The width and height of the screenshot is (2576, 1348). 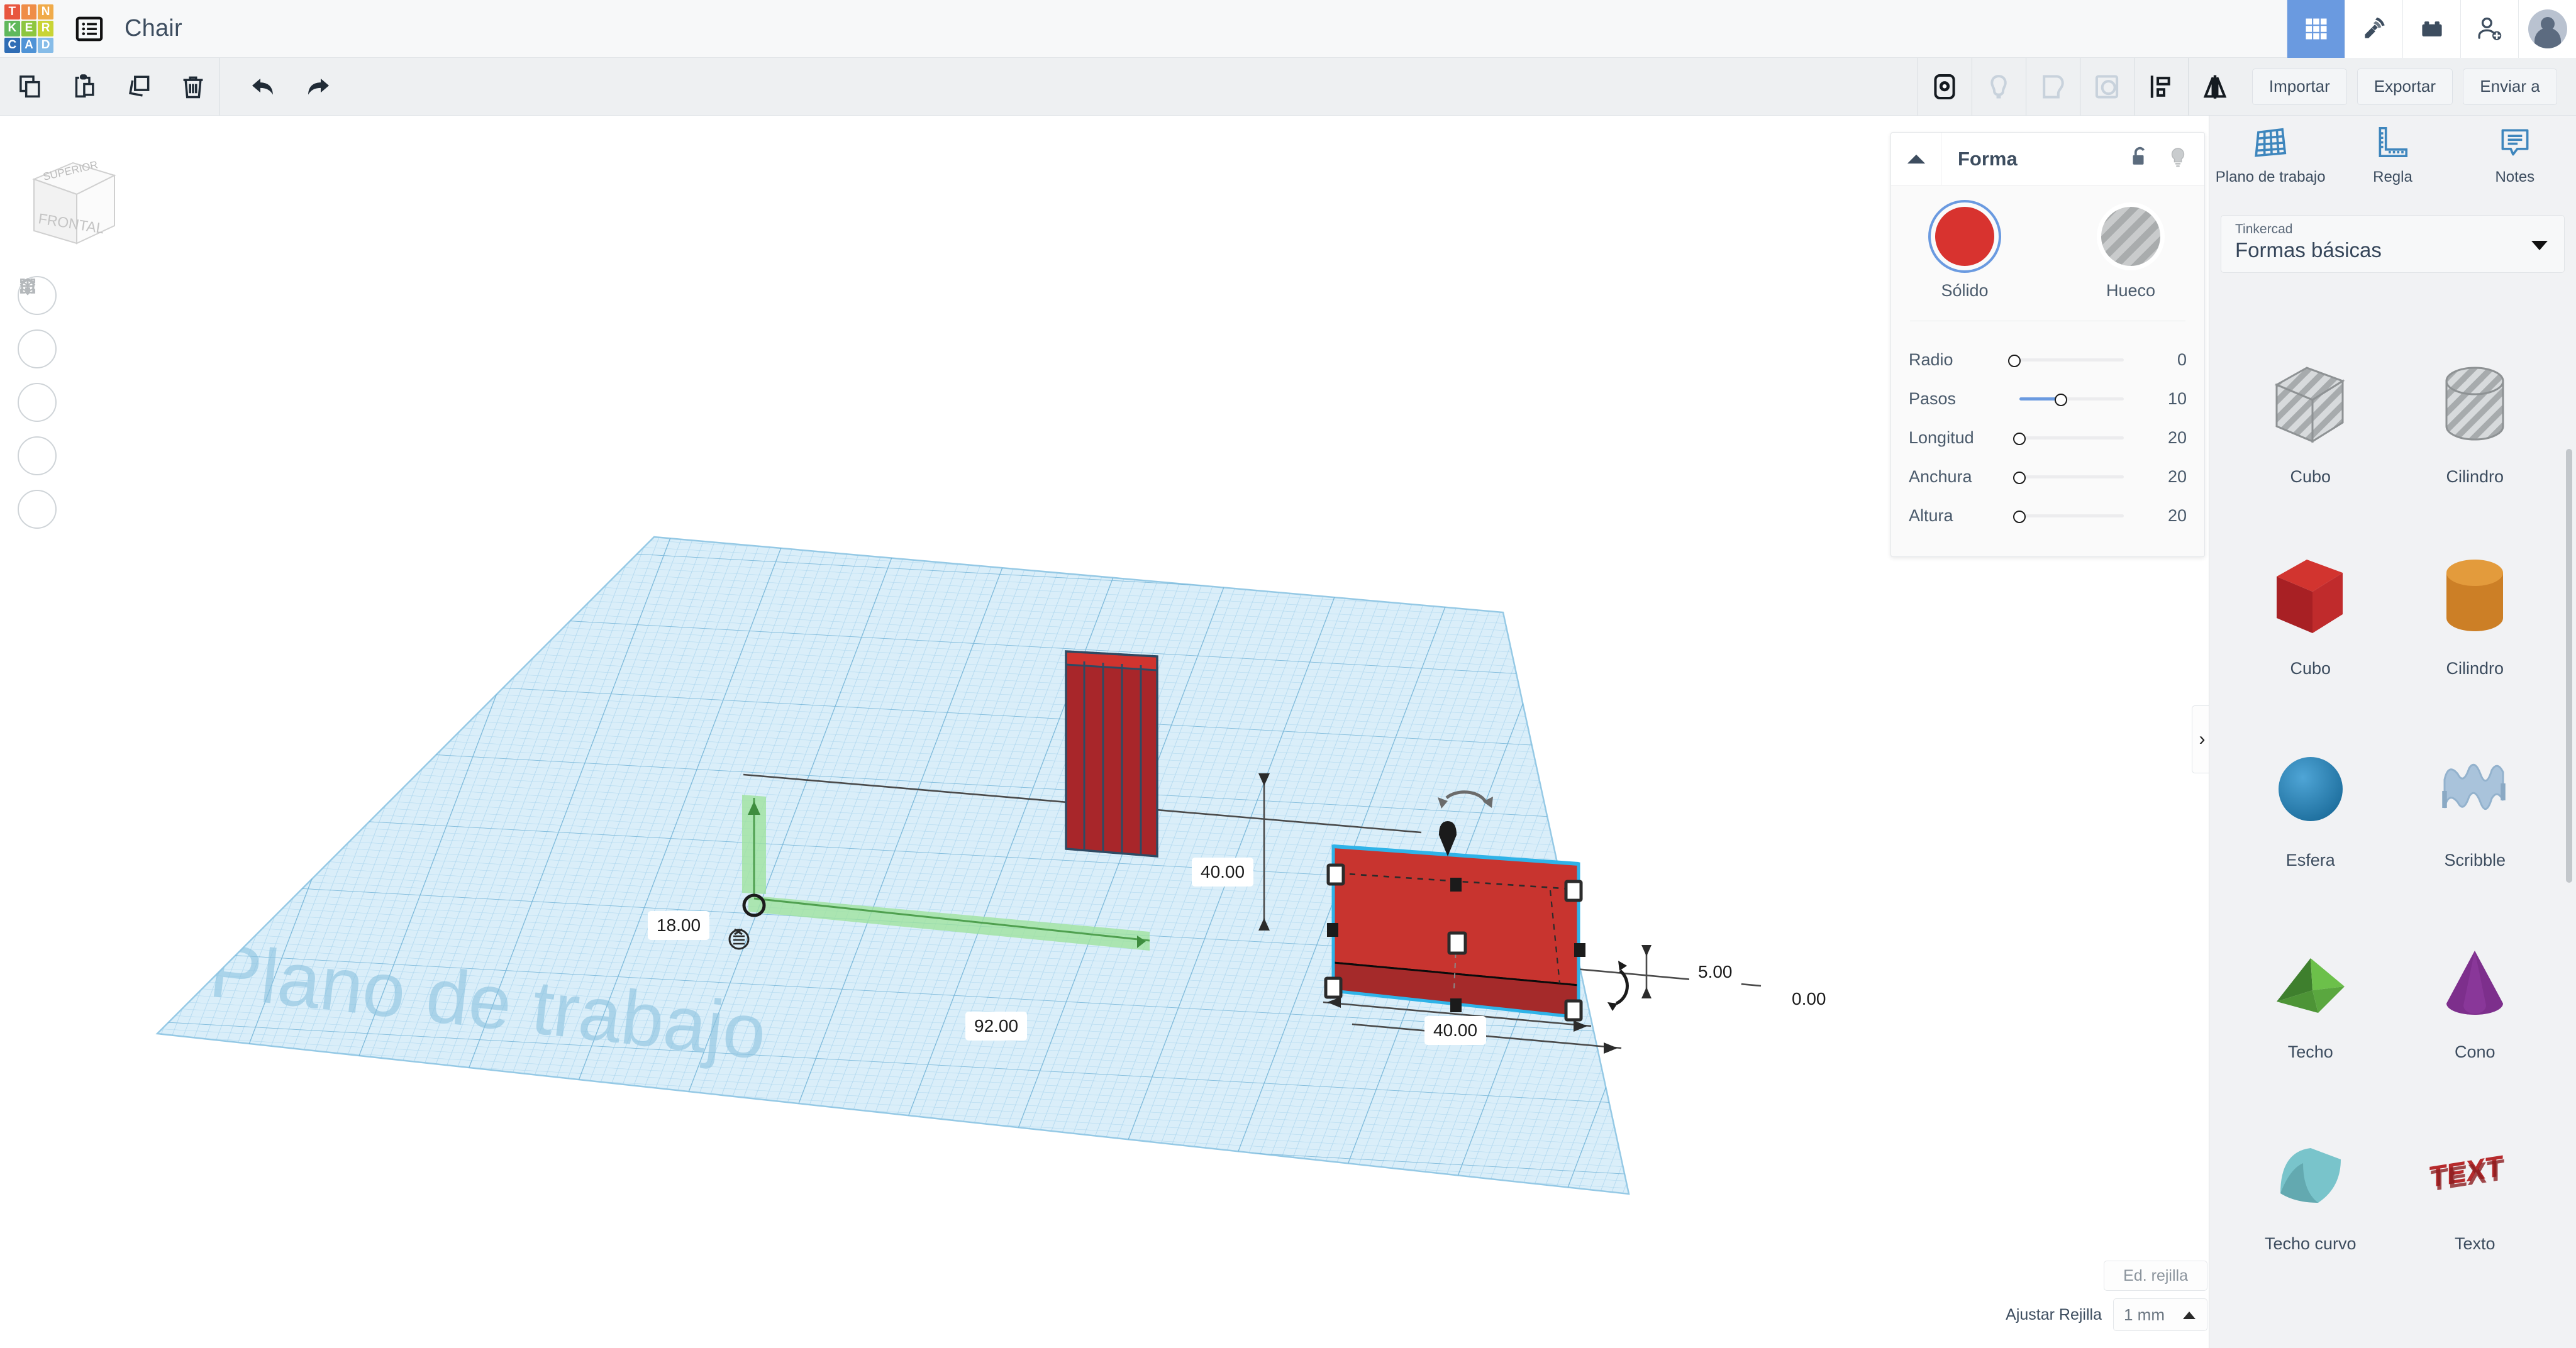 I want to click on dim-workplane-92: 92.00, so click(x=996, y=1026).